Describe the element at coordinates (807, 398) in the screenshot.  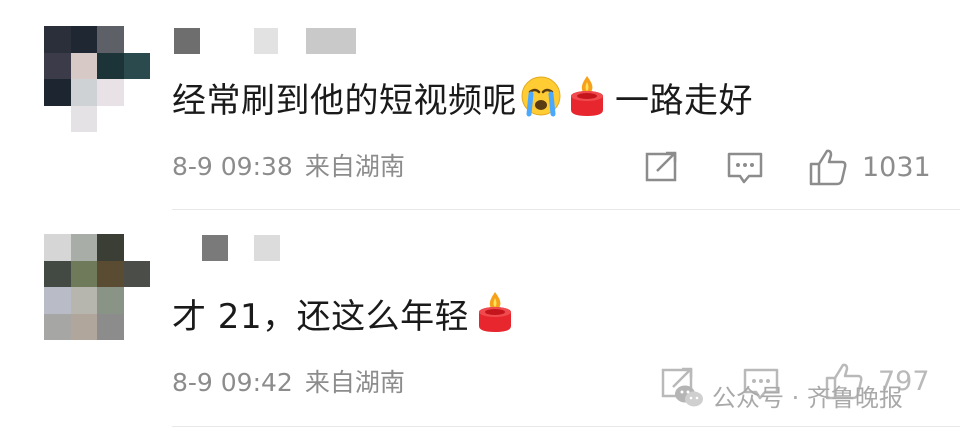
I see `watermark-text: 公众号 · 齐鲁晚报` at that location.